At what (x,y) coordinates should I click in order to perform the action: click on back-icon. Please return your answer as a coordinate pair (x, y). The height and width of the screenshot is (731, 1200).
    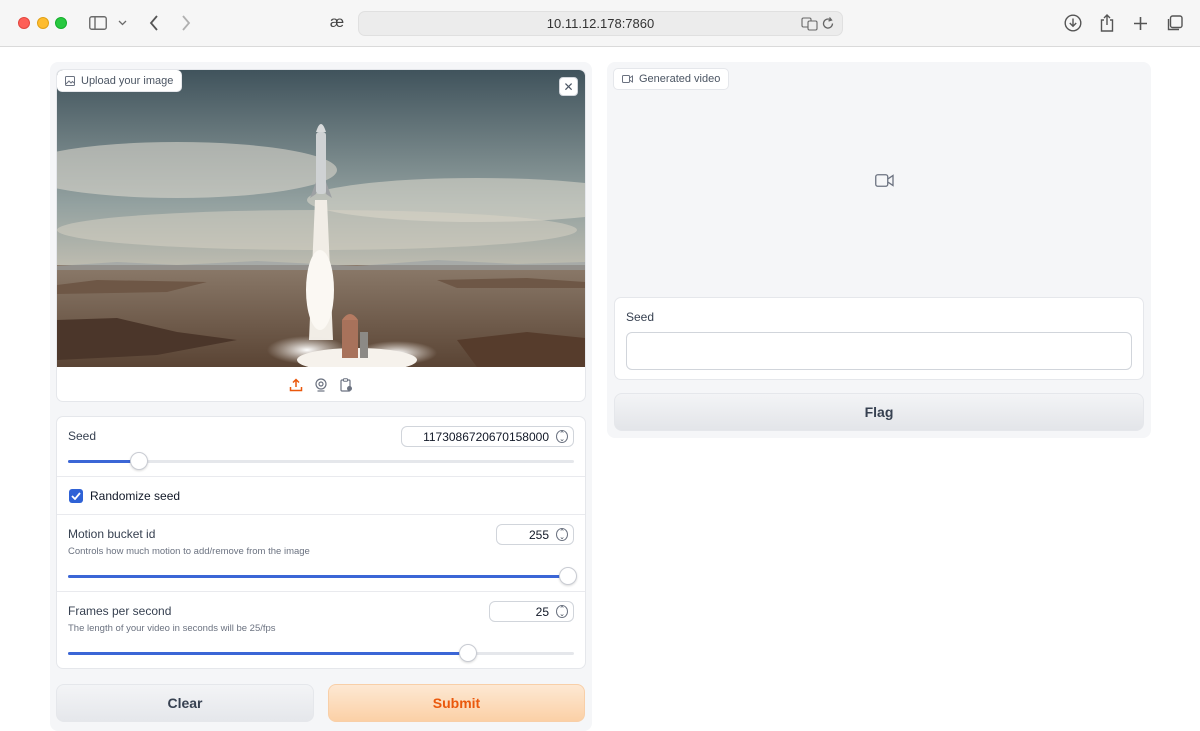
    Looking at the image, I should click on (154, 23).